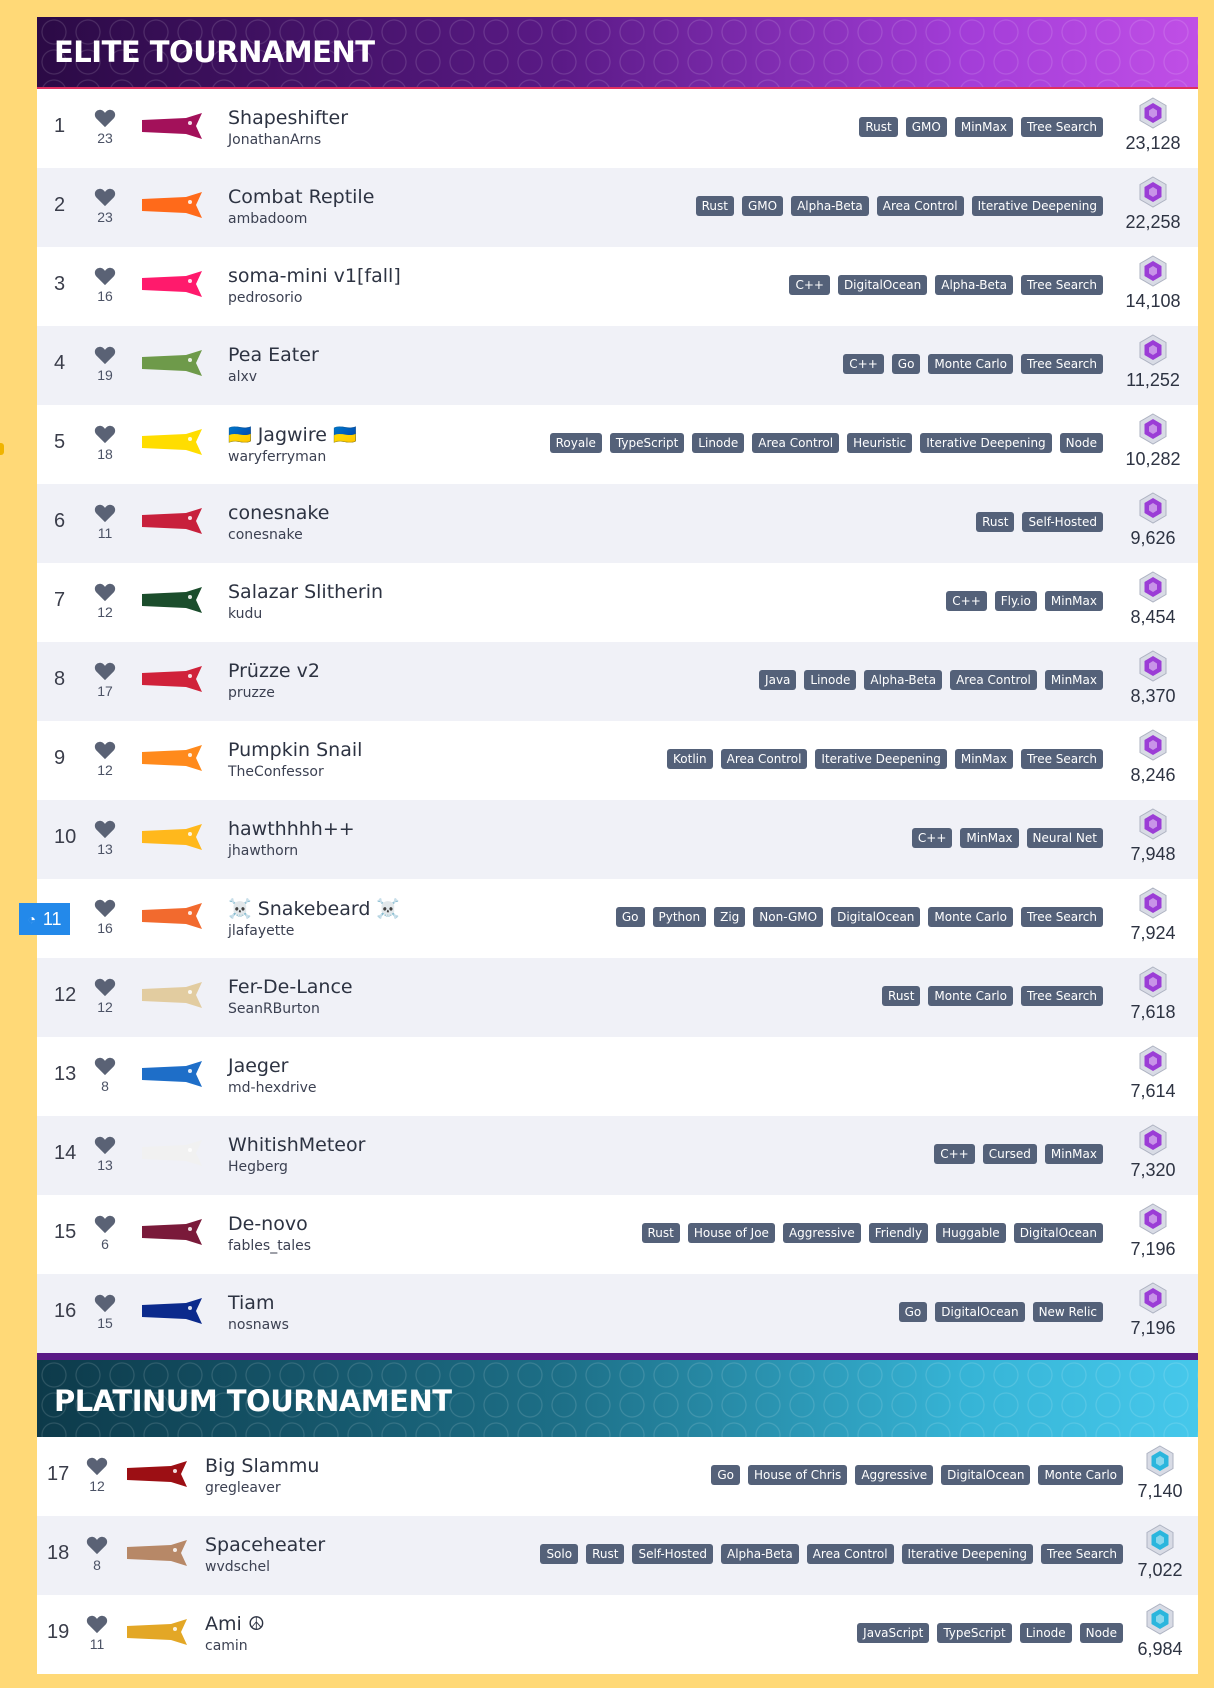 The width and height of the screenshot is (1214, 1688). Describe the element at coordinates (295, 750) in the screenshot. I see `snake-name: Pumpkin Snail` at that location.